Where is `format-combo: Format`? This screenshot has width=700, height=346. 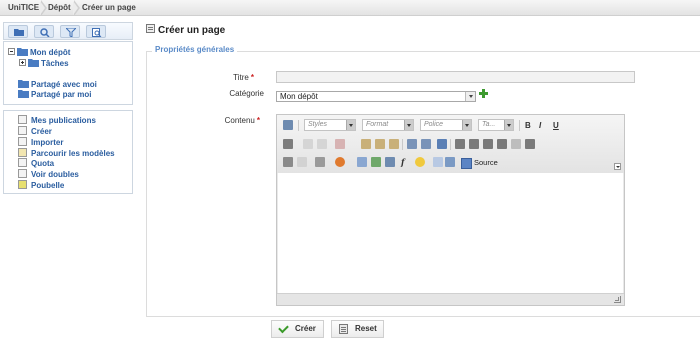
format-combo: Format is located at coordinates (388, 125).